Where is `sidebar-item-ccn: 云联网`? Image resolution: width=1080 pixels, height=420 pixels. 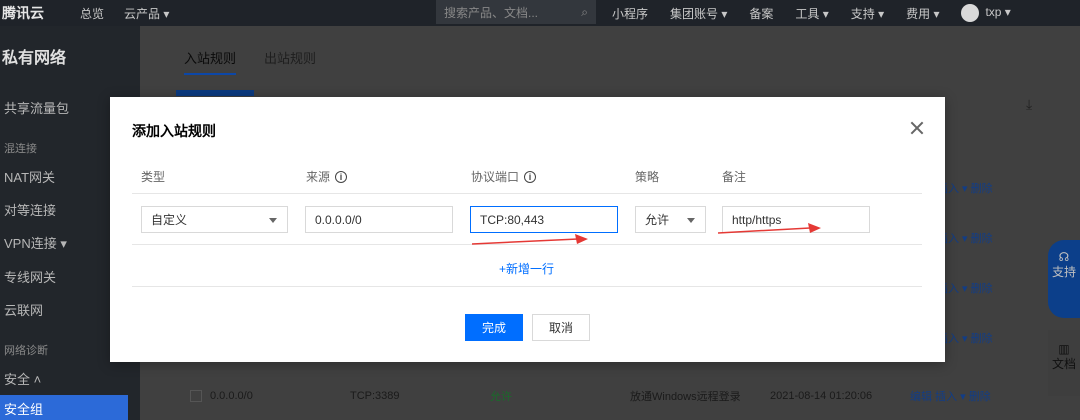 sidebar-item-ccn: 云联网 is located at coordinates (23, 309).